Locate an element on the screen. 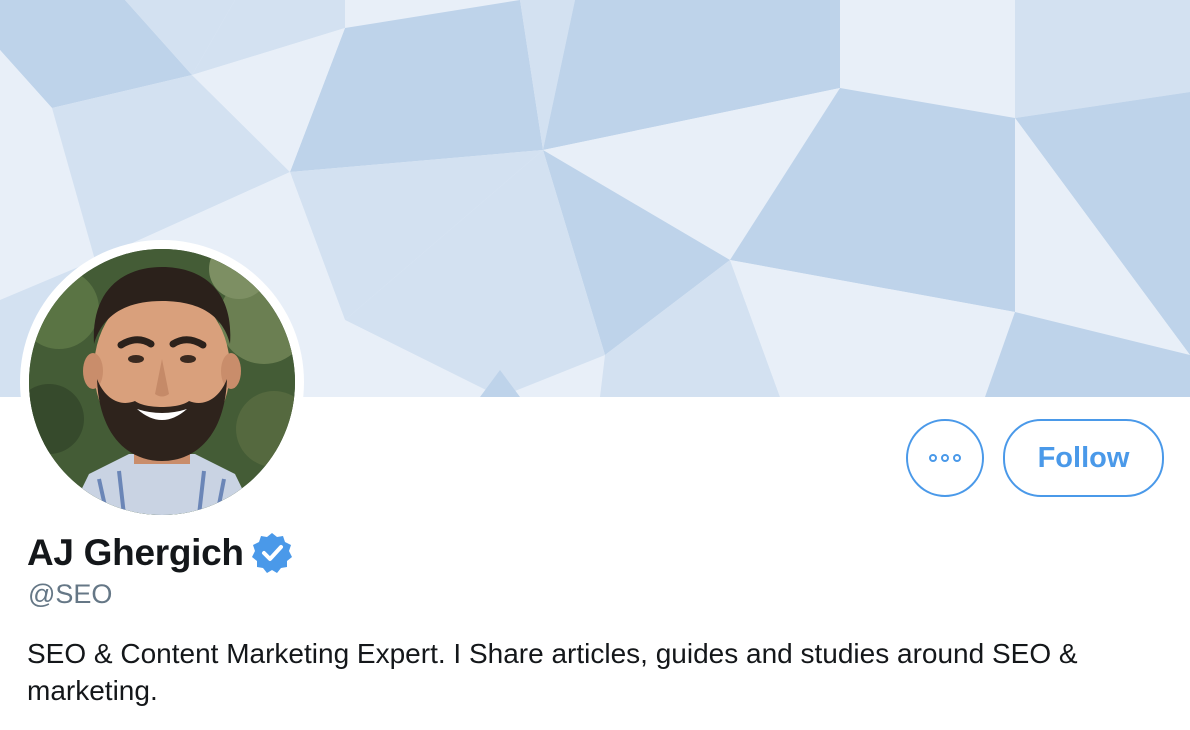 The height and width of the screenshot is (730, 1190). name-row: AJ Ghergich is located at coordinates (160, 553).